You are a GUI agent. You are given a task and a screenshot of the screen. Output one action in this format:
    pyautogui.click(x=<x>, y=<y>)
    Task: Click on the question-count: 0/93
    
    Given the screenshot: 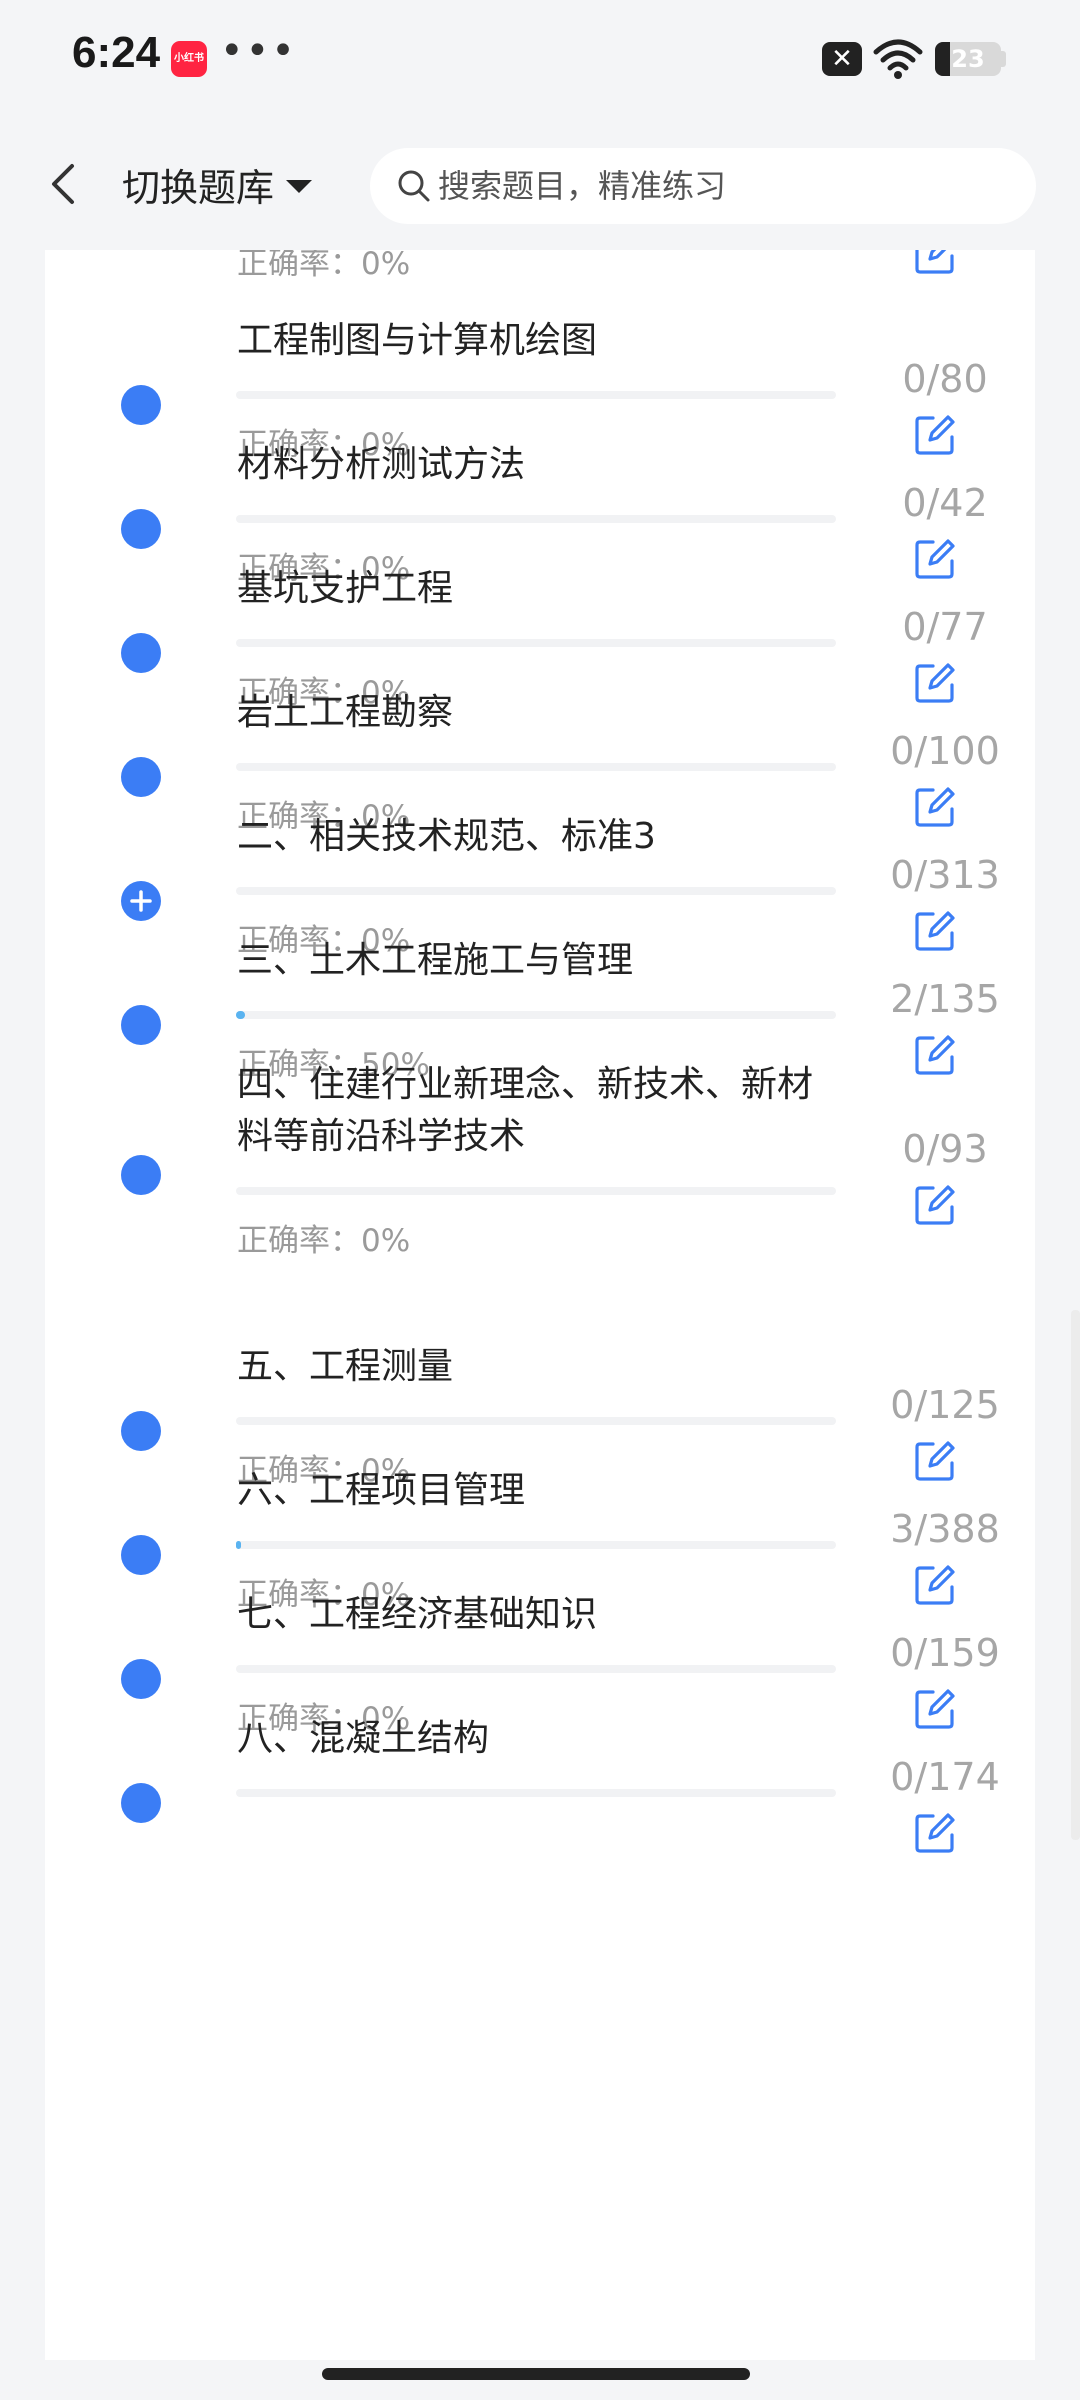 What is the action you would take?
    pyautogui.click(x=945, y=1149)
    